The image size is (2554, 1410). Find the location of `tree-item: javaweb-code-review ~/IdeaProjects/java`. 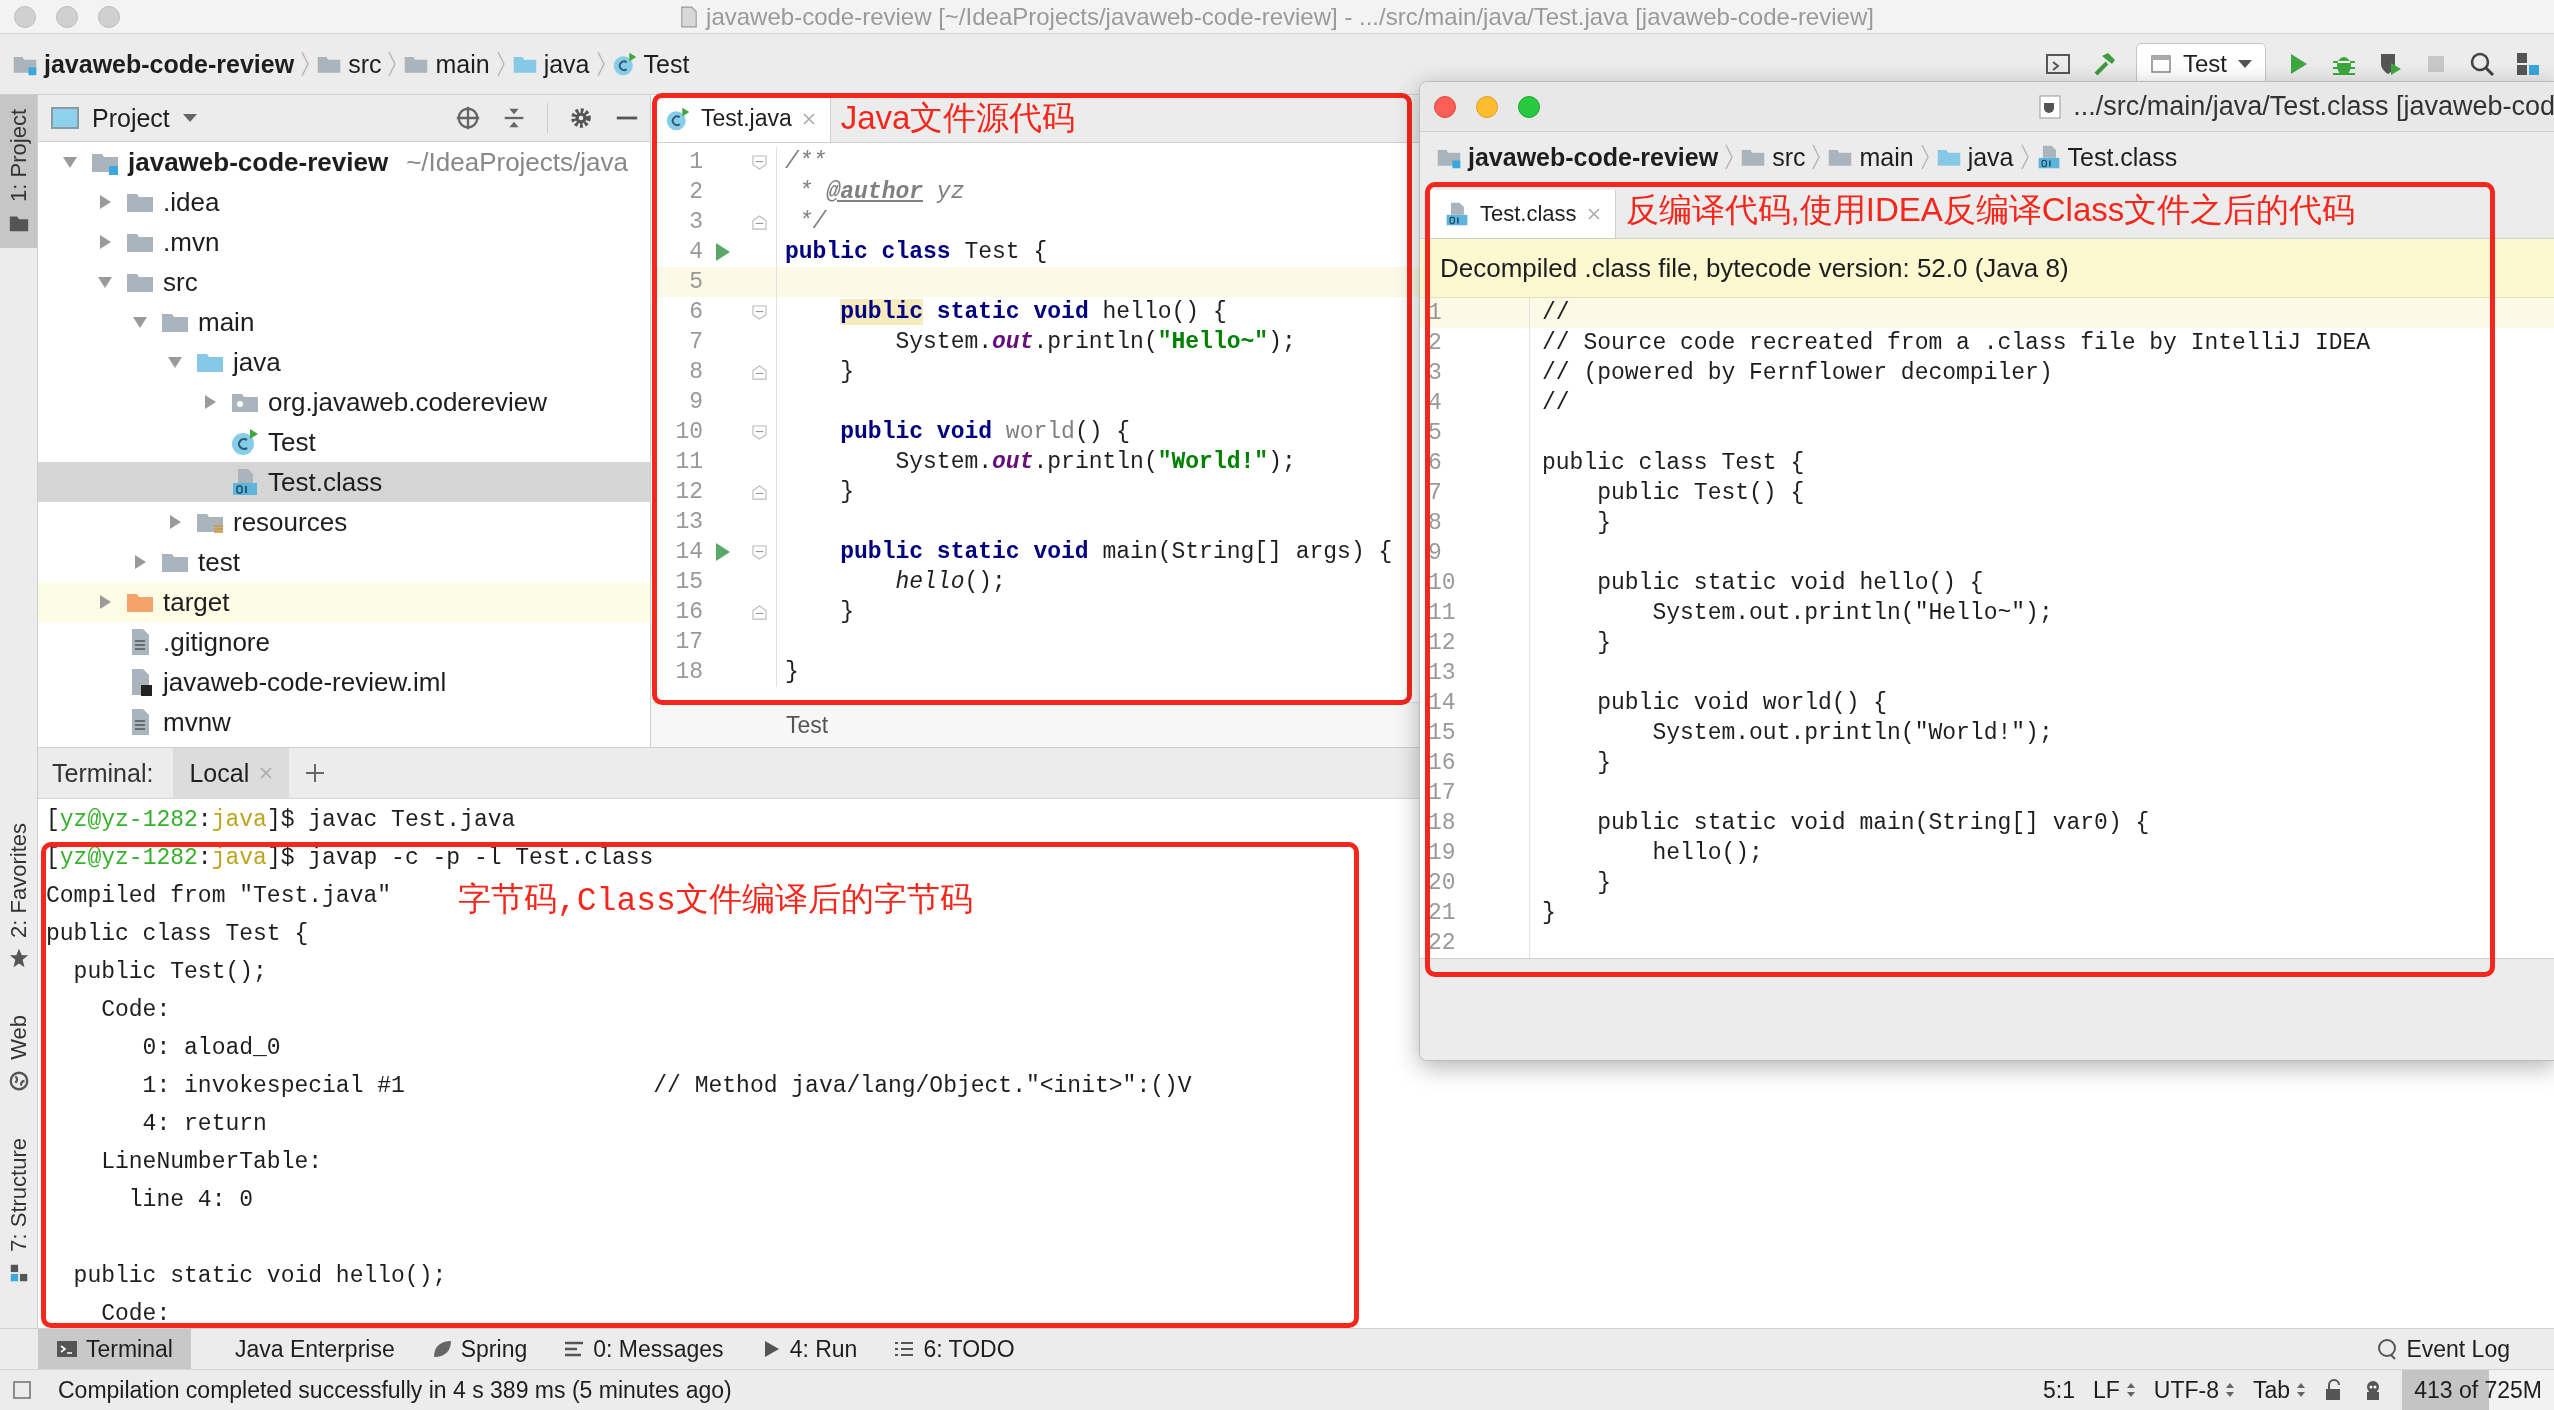

tree-item: javaweb-code-review ~/IdeaProjects/java is located at coordinates (344, 162).